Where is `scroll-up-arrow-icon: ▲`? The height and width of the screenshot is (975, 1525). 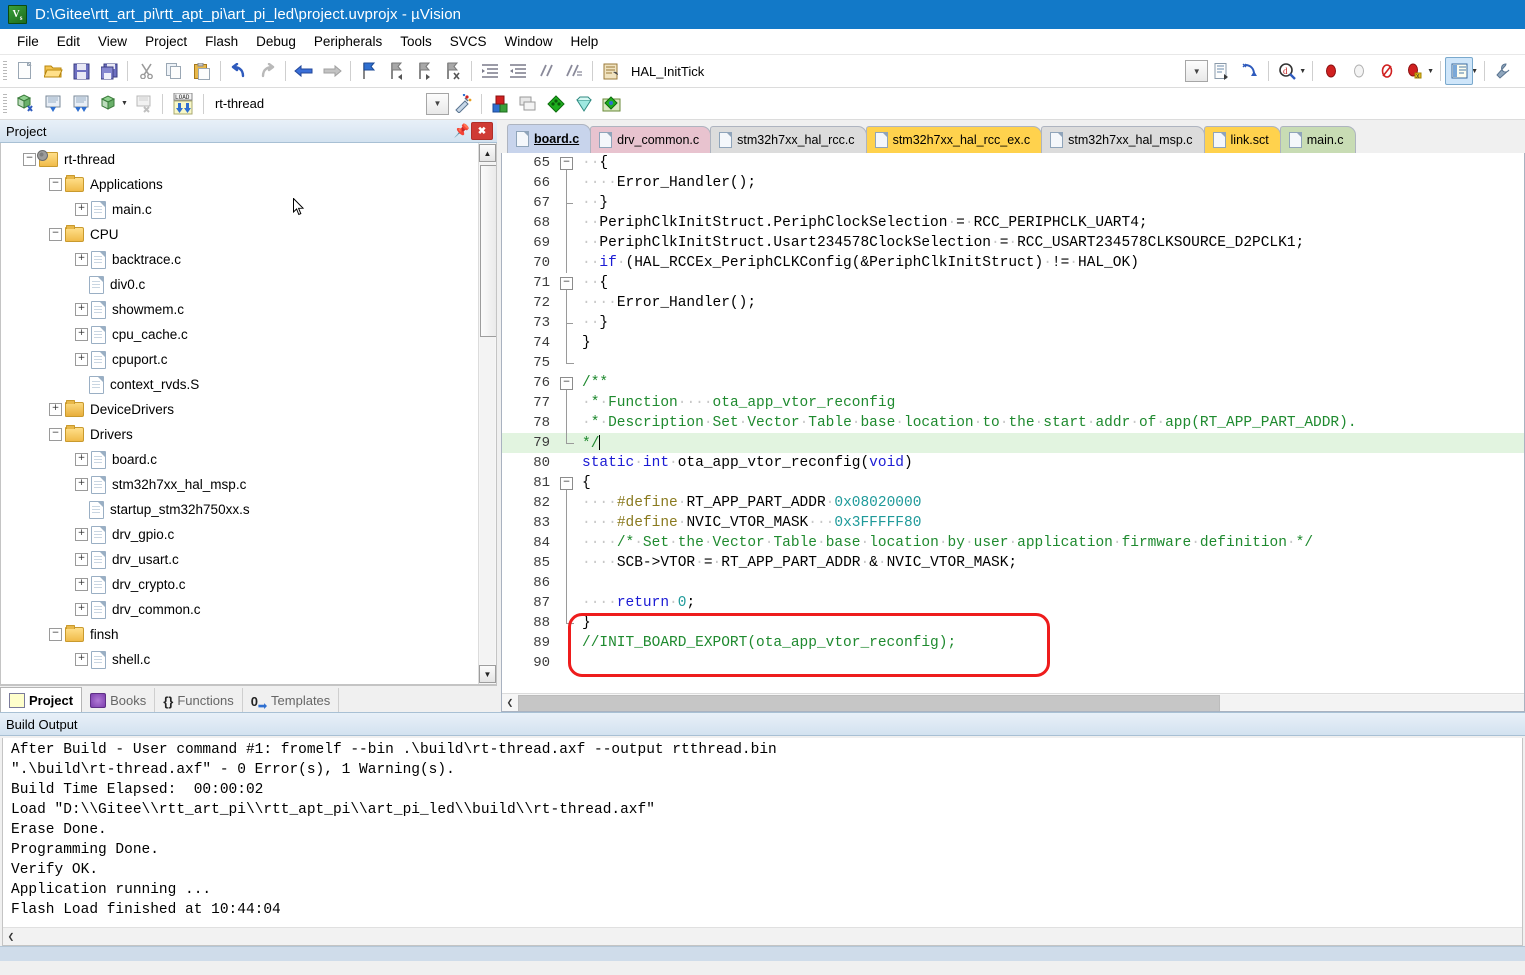 scroll-up-arrow-icon: ▲ is located at coordinates (487, 153).